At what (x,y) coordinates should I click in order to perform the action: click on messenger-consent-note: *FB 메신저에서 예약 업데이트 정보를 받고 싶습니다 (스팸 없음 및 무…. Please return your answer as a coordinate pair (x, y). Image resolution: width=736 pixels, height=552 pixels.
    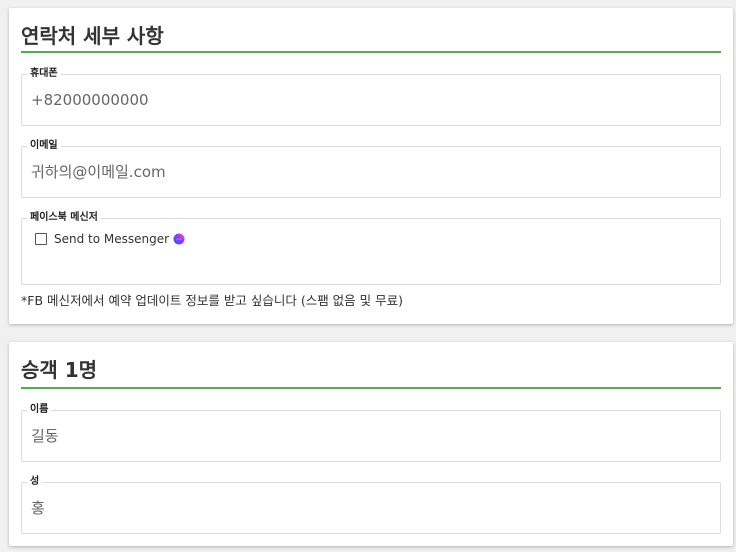
    Looking at the image, I should click on (212, 300).